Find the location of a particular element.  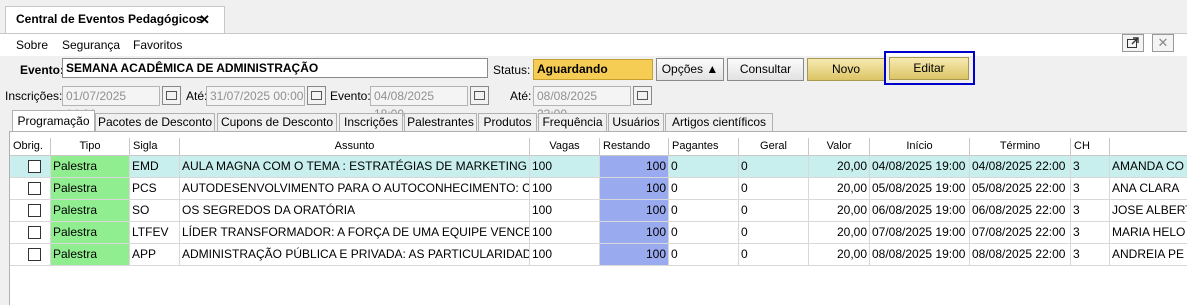

evento-inicio-field: 04/08/2025 18:00 is located at coordinates (419, 103).